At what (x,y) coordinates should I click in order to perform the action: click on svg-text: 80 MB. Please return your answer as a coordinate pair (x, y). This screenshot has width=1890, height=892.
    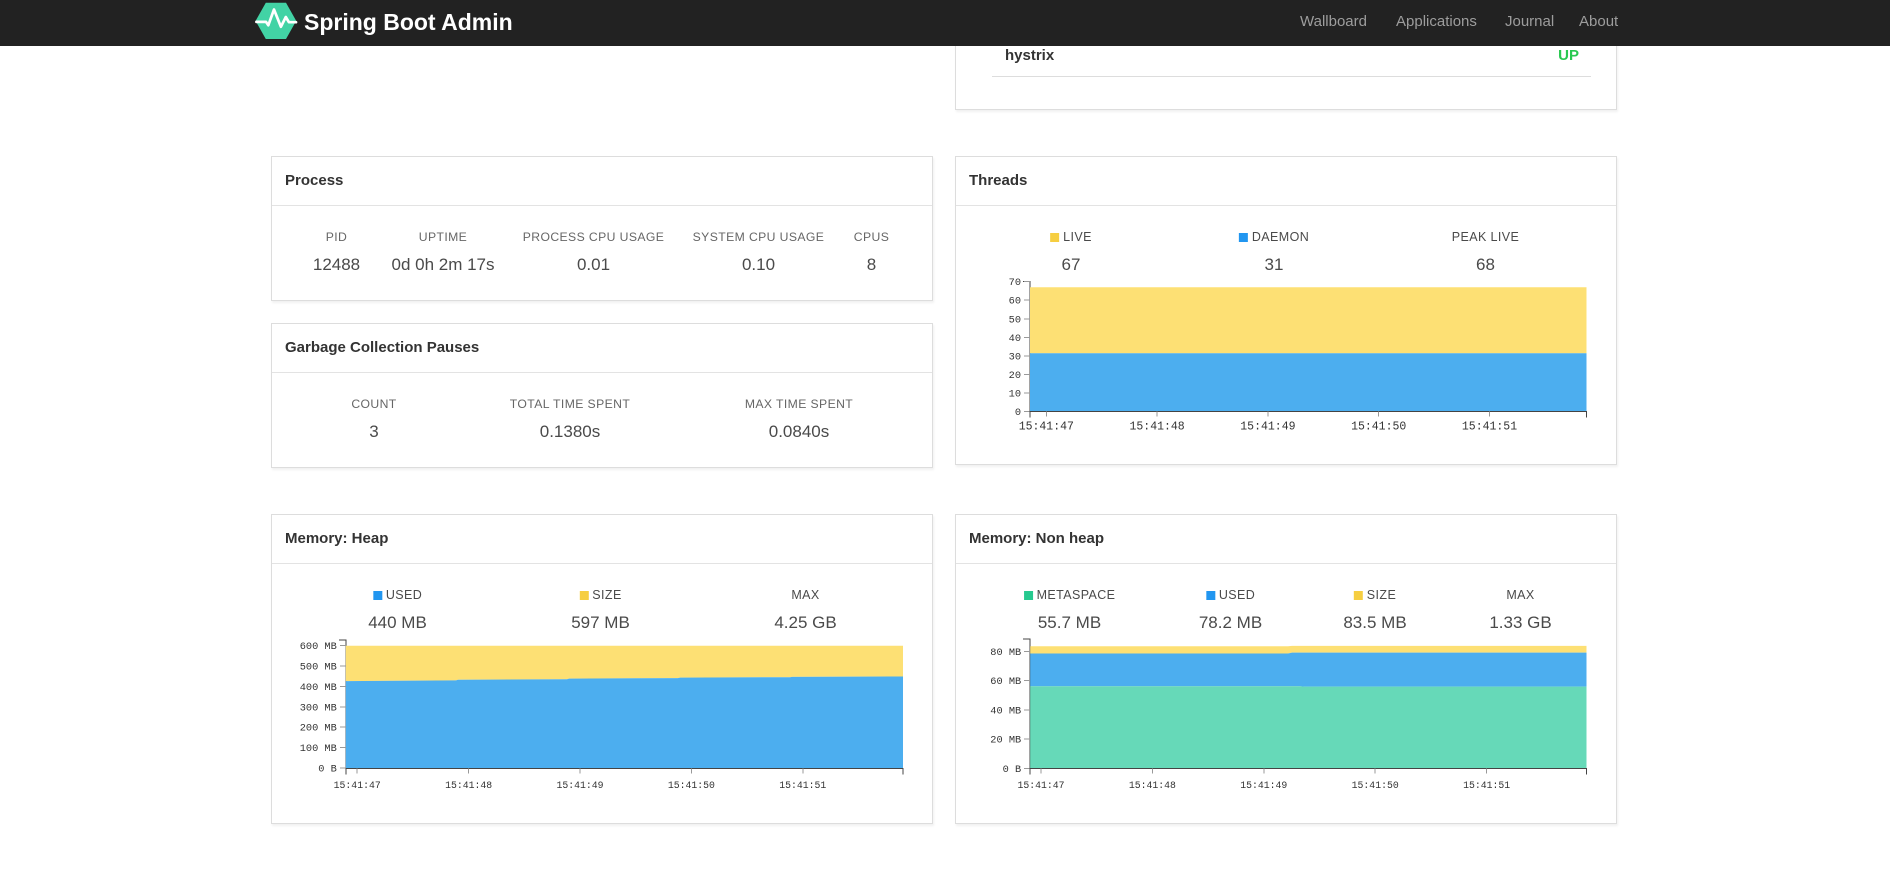
    Looking at the image, I should click on (1005, 653).